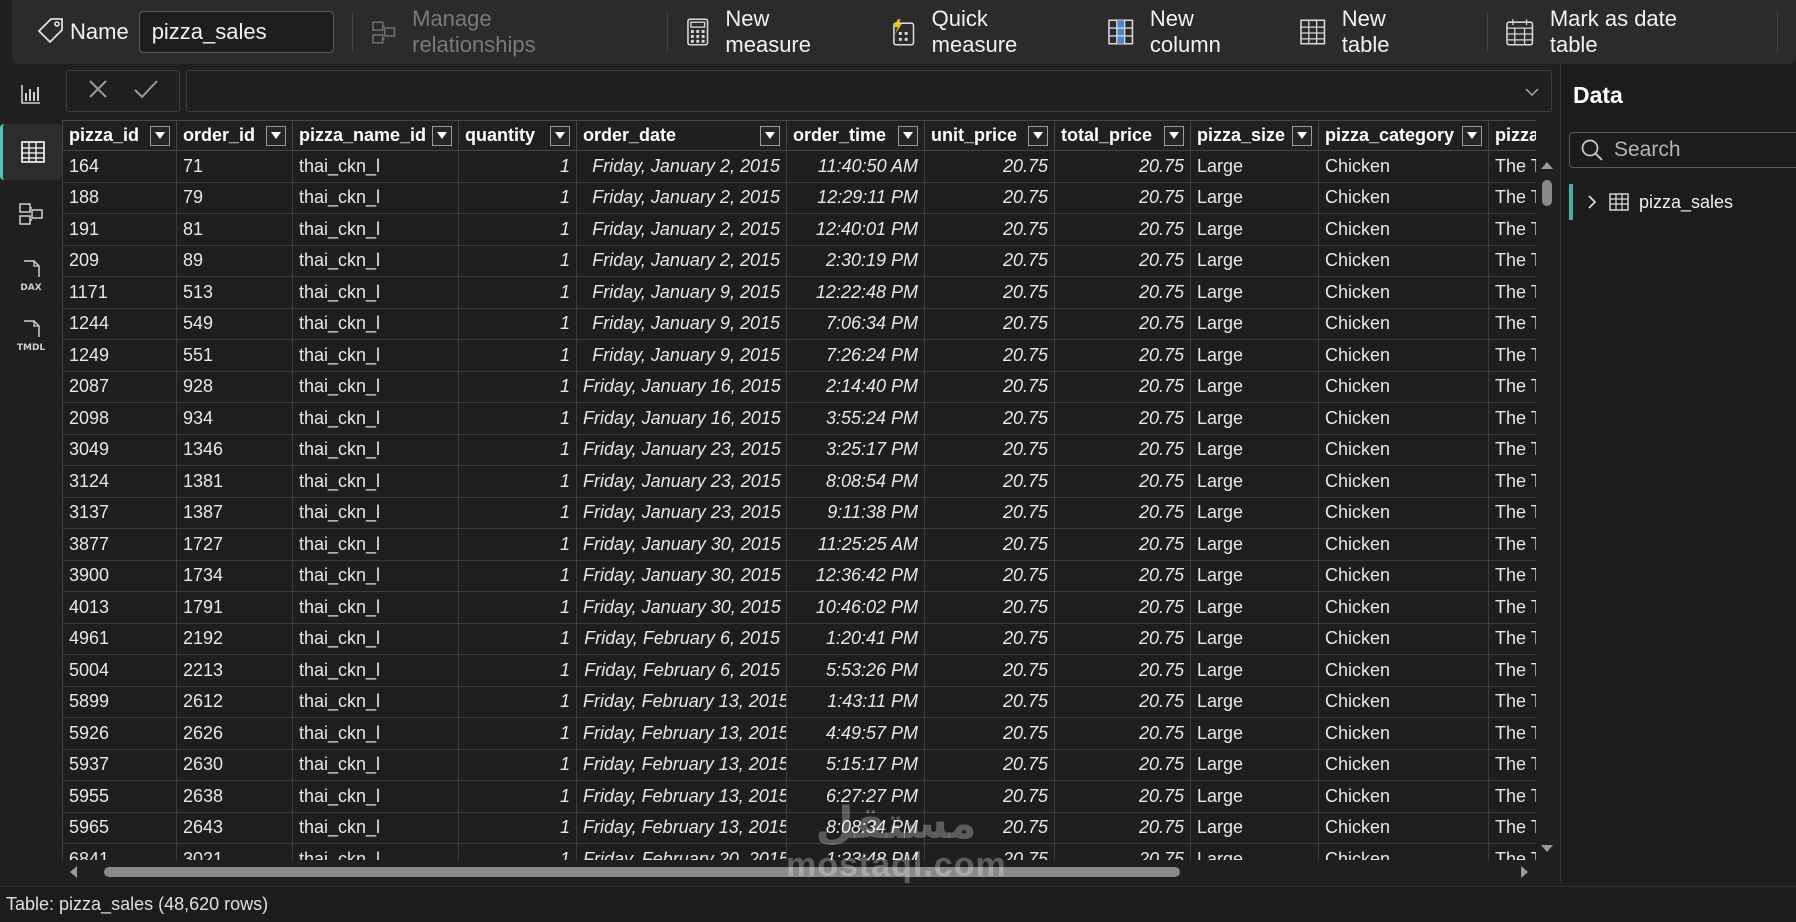 Image resolution: width=1796 pixels, height=922 pixels. I want to click on data-table-item-pizza-sales: pizza_sales, so click(1682, 202).